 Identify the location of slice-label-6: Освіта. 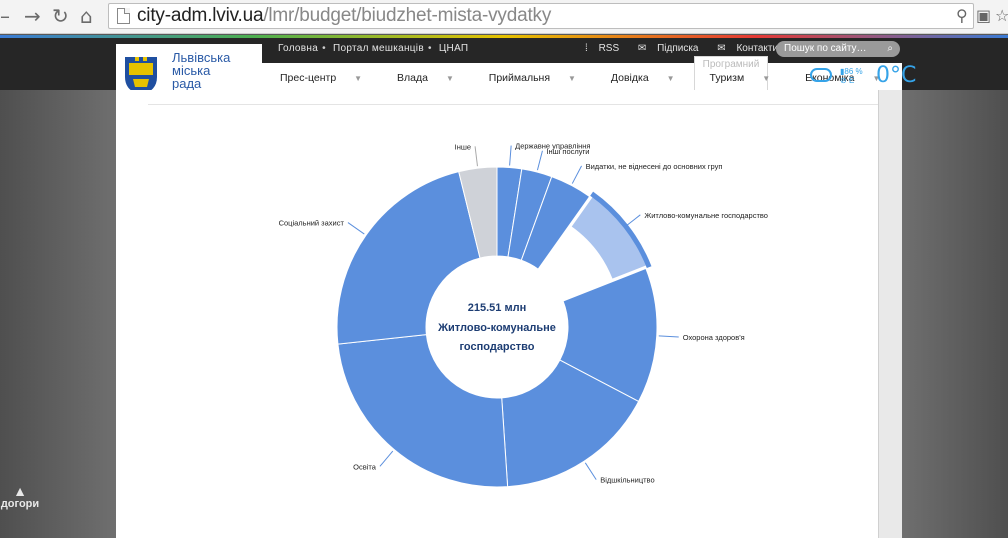
(365, 466).